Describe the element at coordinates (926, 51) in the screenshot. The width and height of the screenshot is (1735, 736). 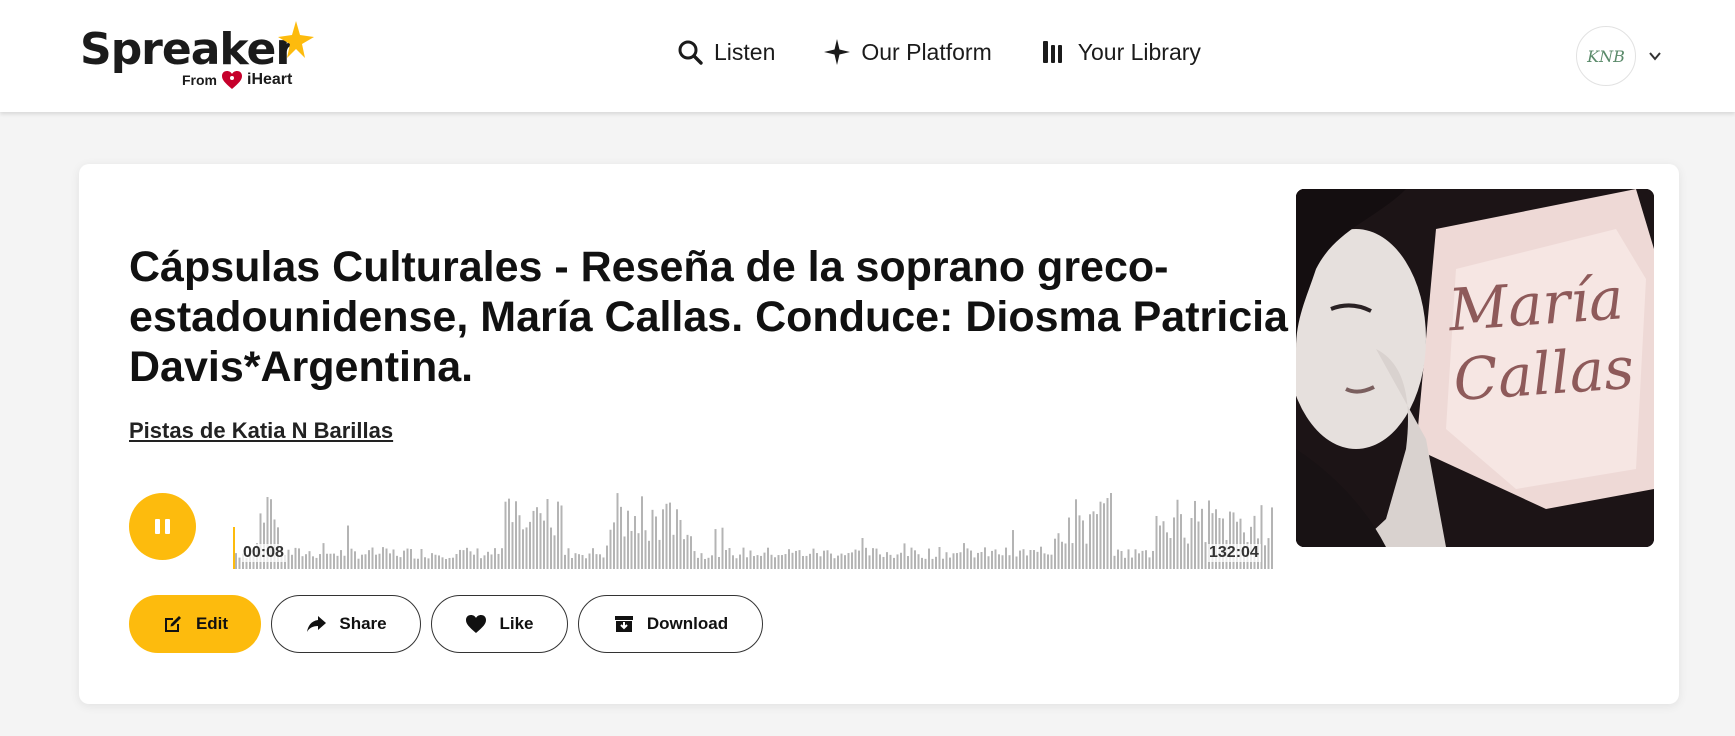
I see `nav-our-platform-label: Our Platform` at that location.